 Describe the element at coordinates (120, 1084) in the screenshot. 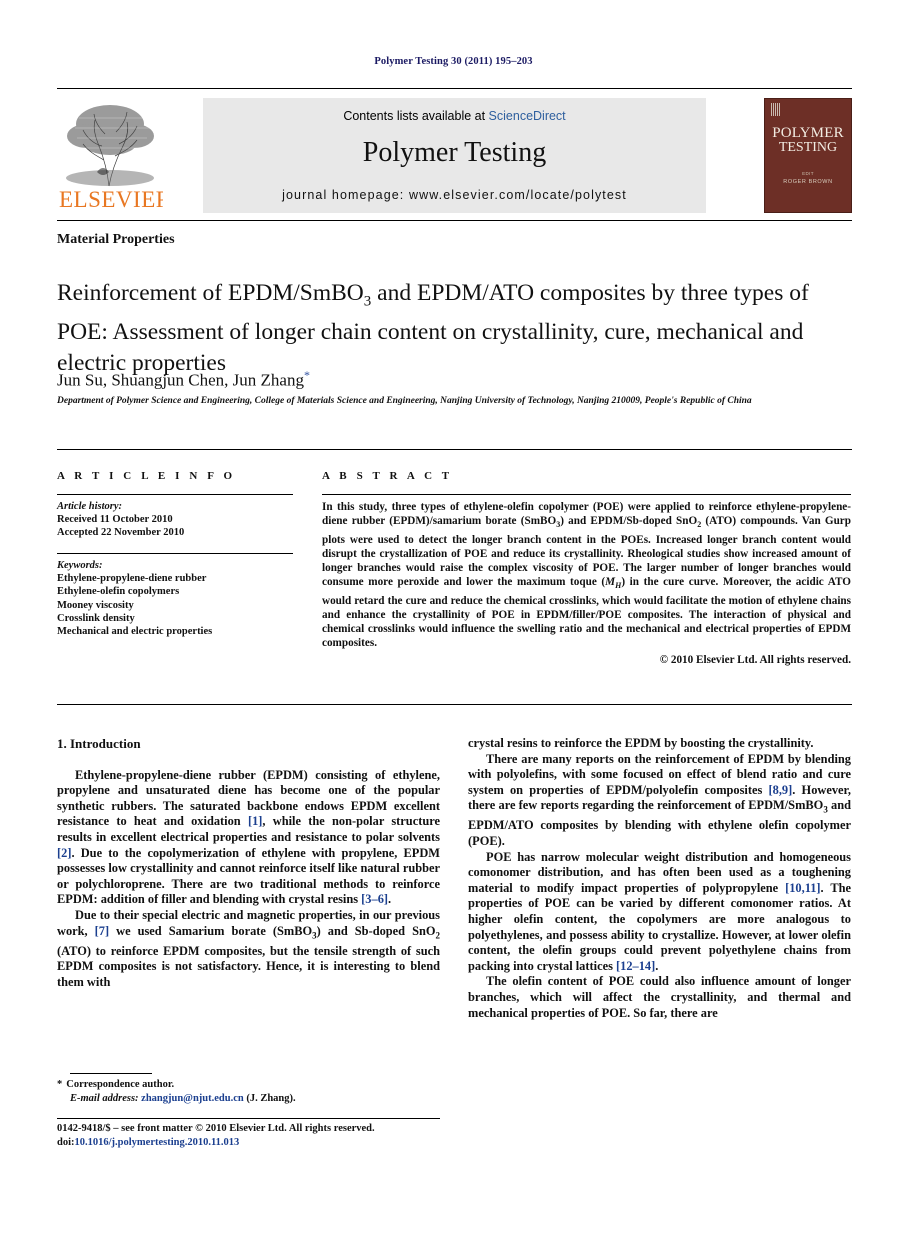

I see `correspondence-text: Correspondence author.` at that location.